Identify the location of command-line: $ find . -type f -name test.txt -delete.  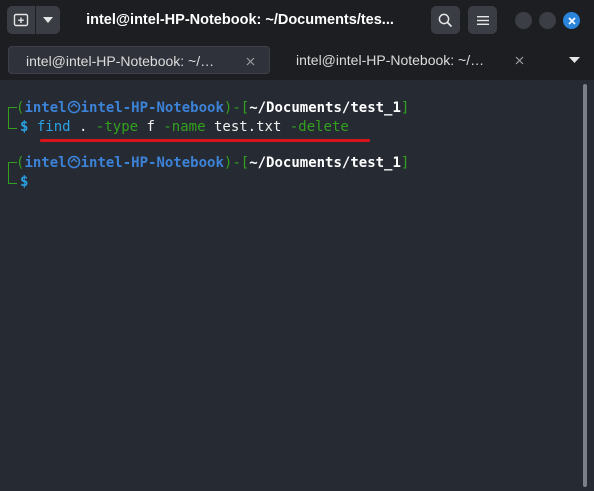
(184, 127).